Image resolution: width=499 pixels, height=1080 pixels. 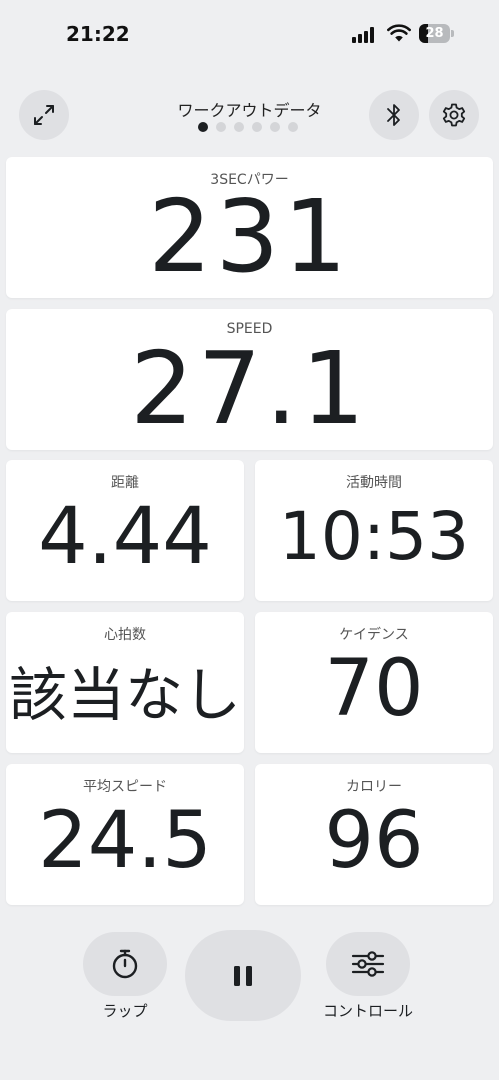 I want to click on sliders-icon, so click(x=368, y=964).